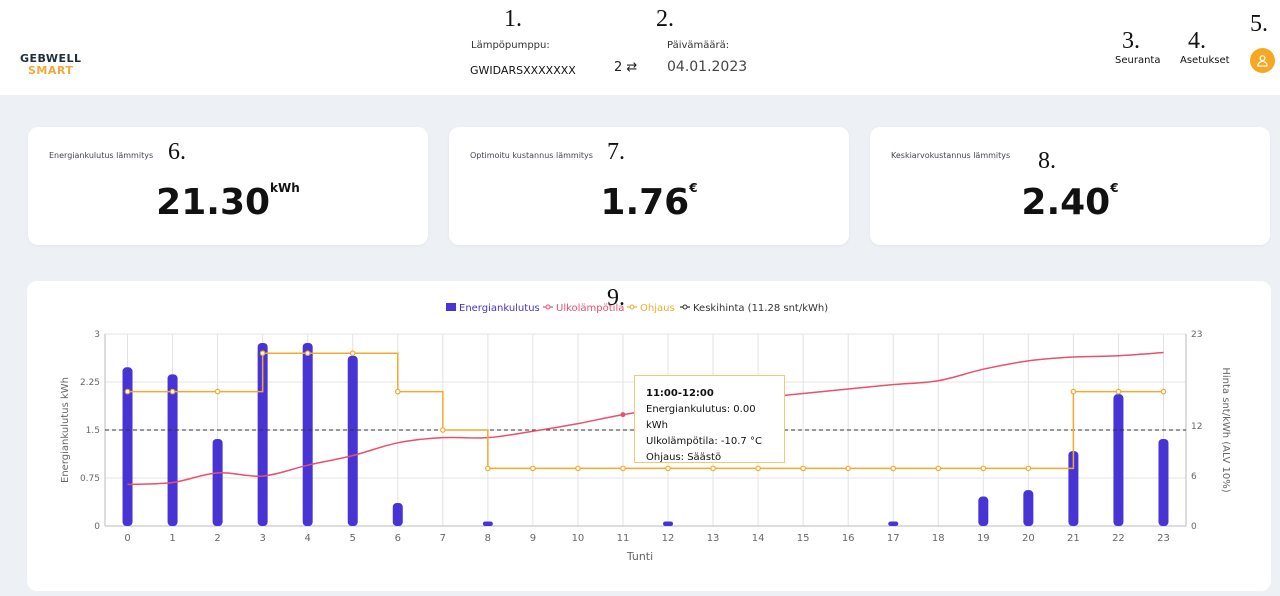 The width and height of the screenshot is (1280, 596). Describe the element at coordinates (308, 538) in the screenshot. I see `x-tick-label: 4` at that location.